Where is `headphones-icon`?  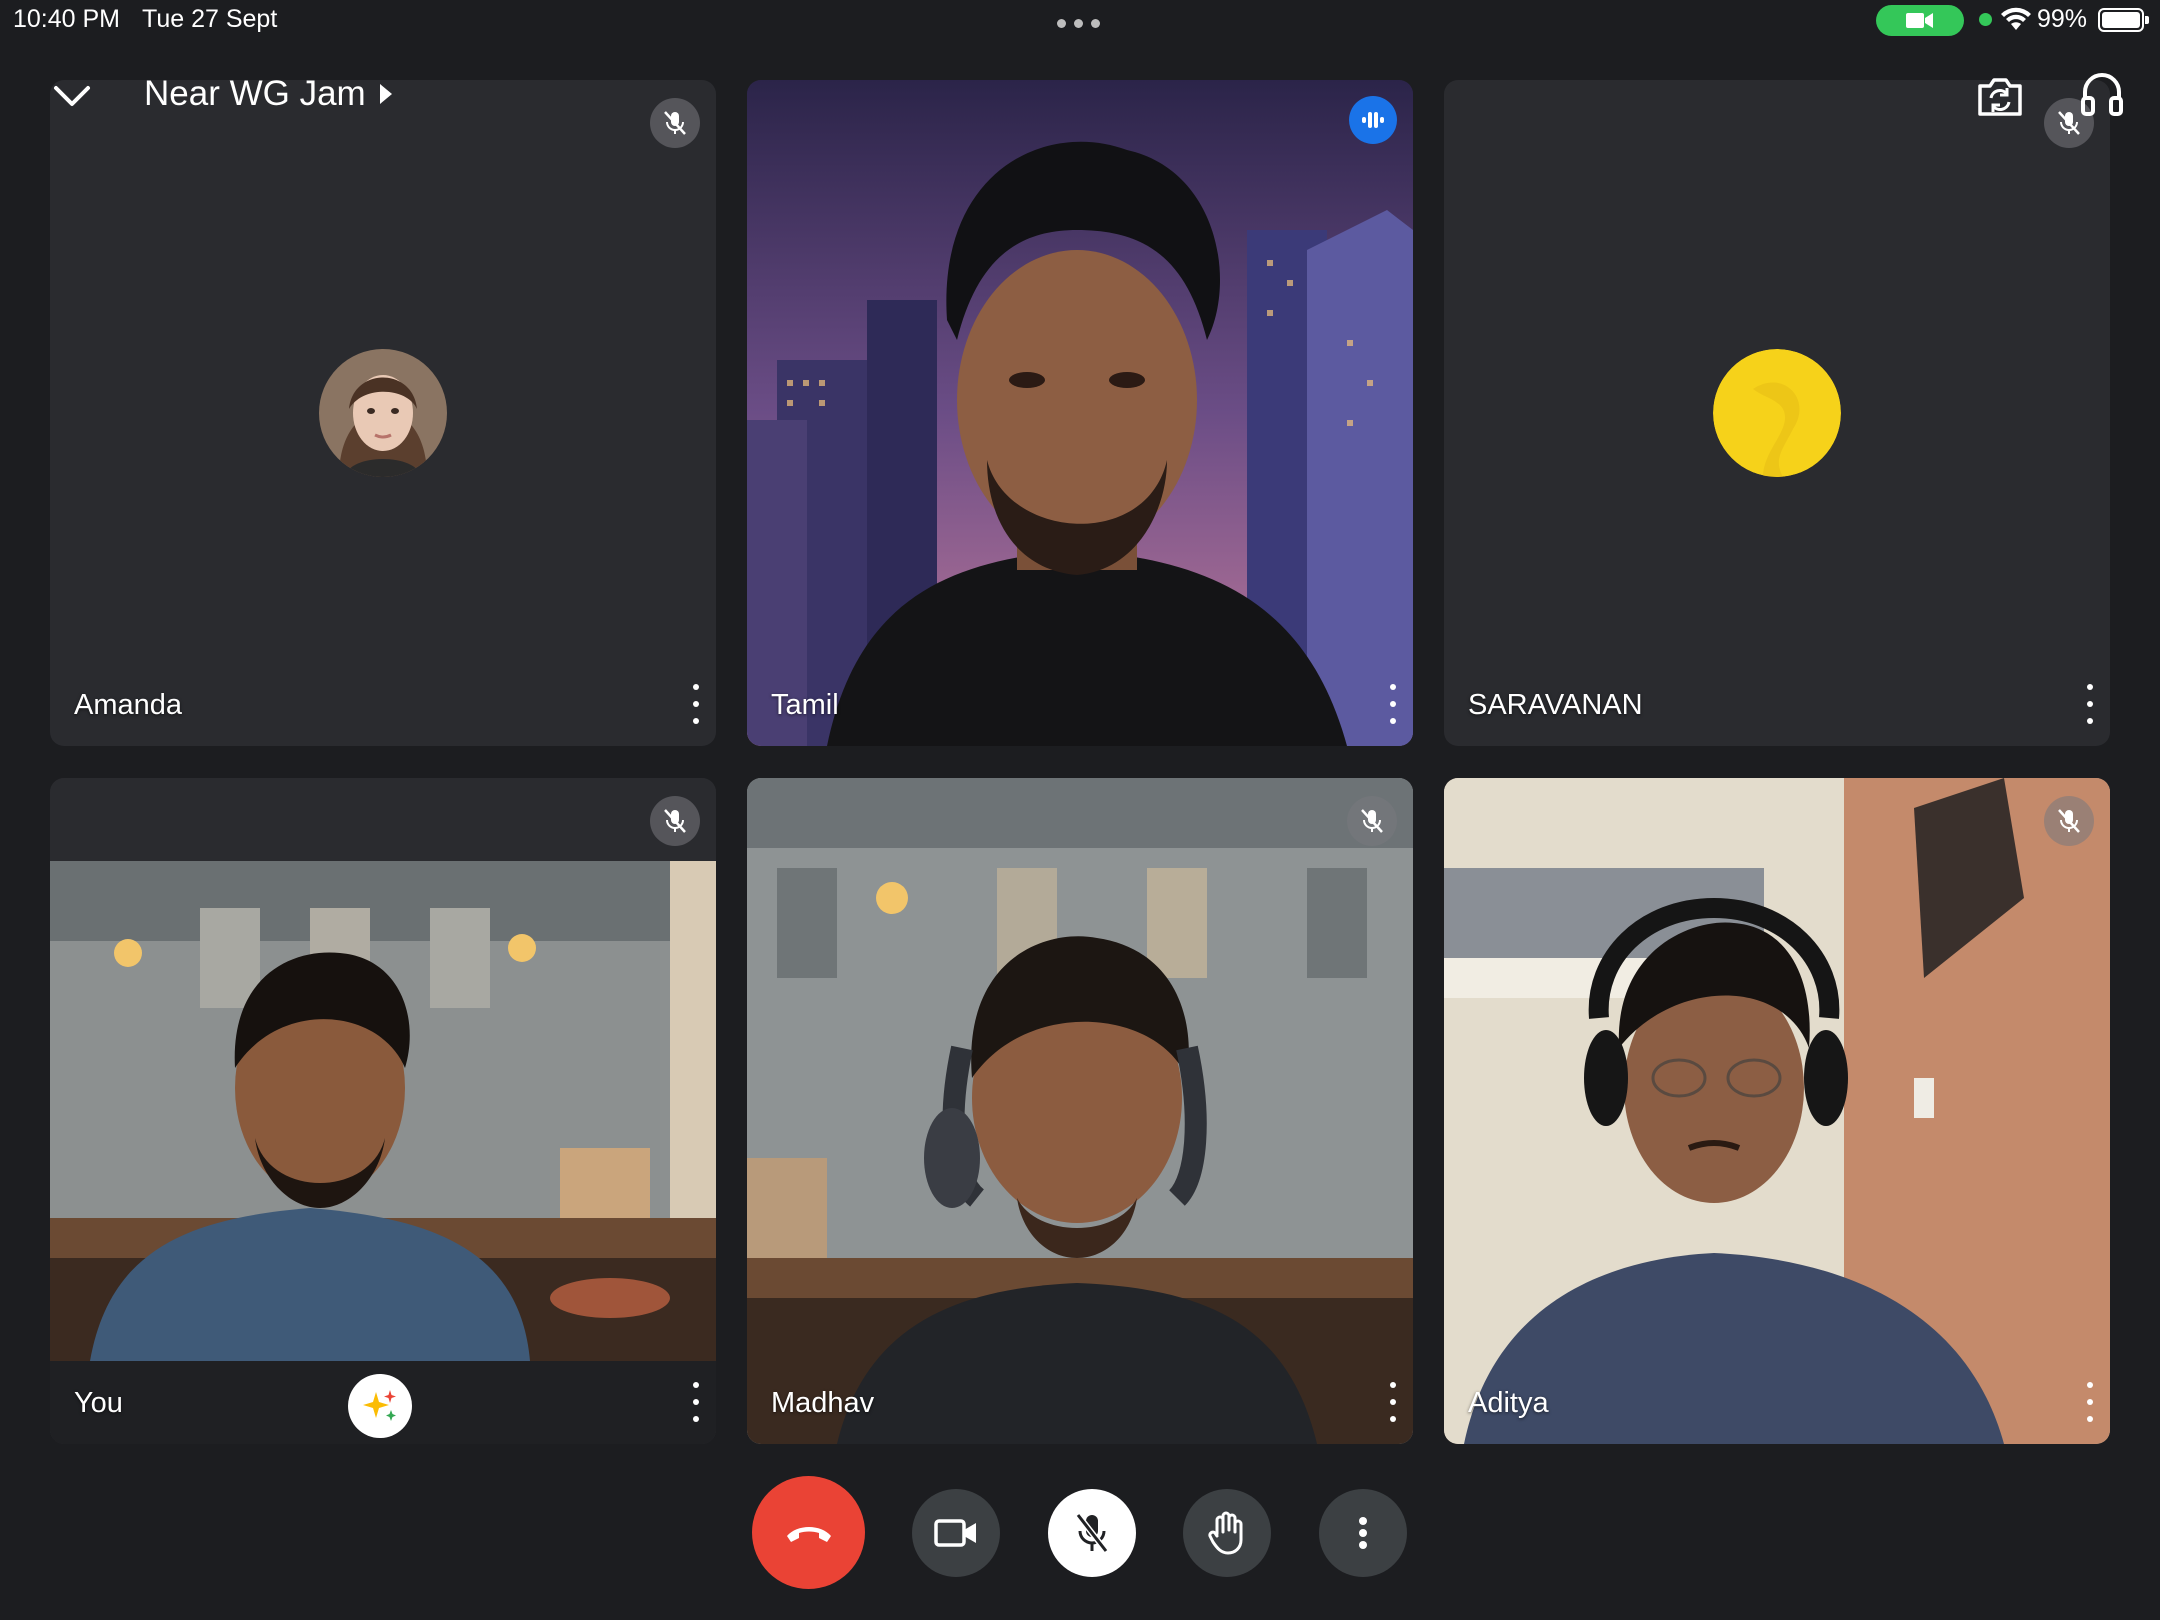 headphones-icon is located at coordinates (2102, 94).